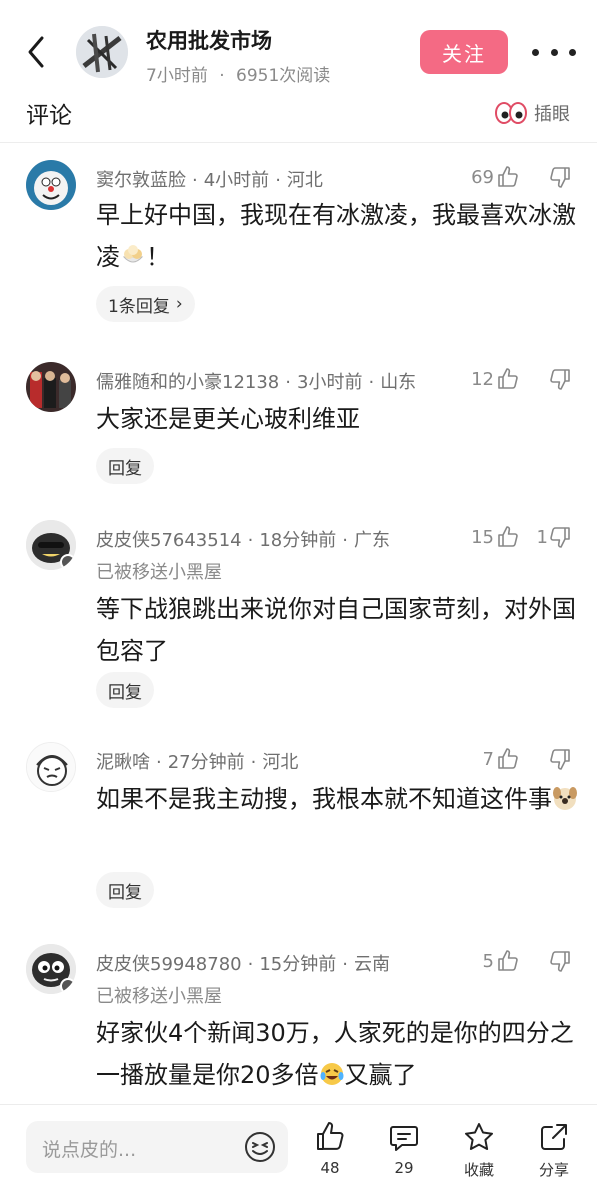 The width and height of the screenshot is (597, 1200). I want to click on username: 皮皮侠57643514, so click(169, 540).